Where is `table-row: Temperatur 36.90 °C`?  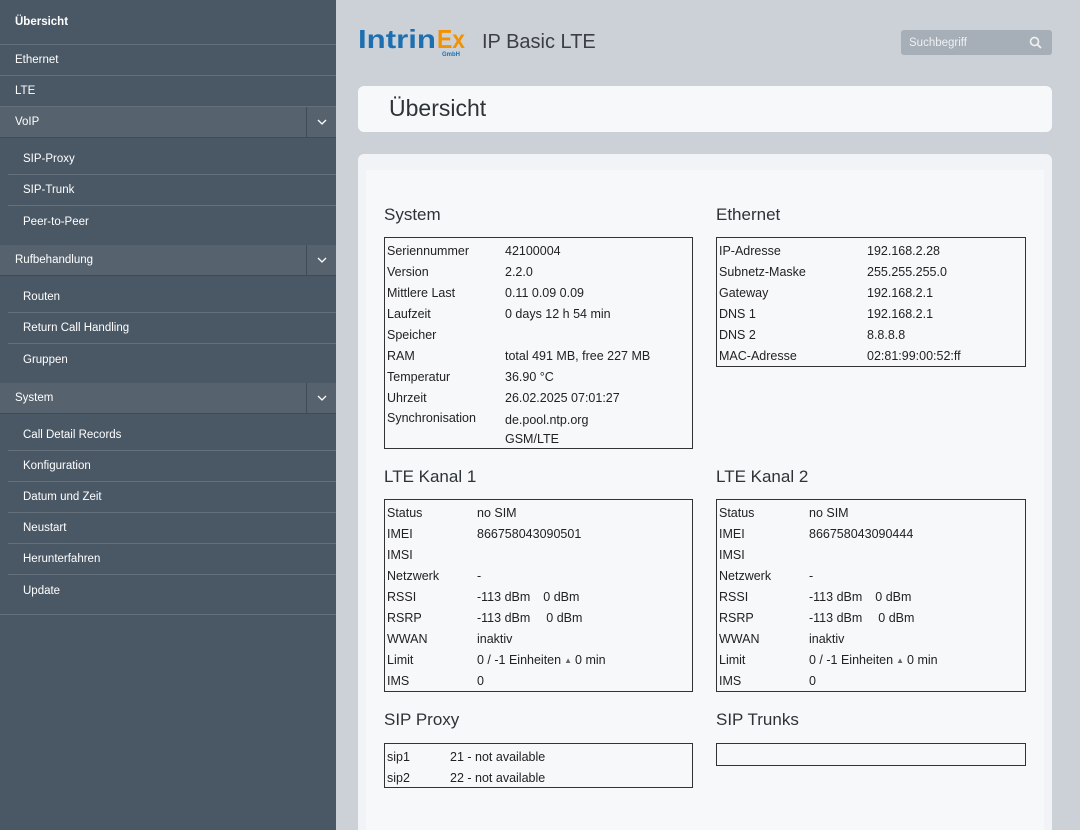 table-row: Temperatur 36.90 °C is located at coordinates (470, 376).